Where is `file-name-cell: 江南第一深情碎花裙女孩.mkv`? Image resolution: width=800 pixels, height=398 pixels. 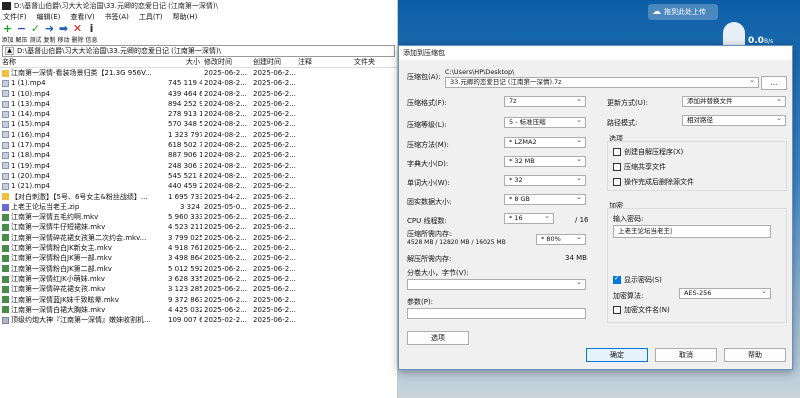
file-name-cell: 江南第一深情碎花裙女孩.mkv is located at coordinates (84, 289).